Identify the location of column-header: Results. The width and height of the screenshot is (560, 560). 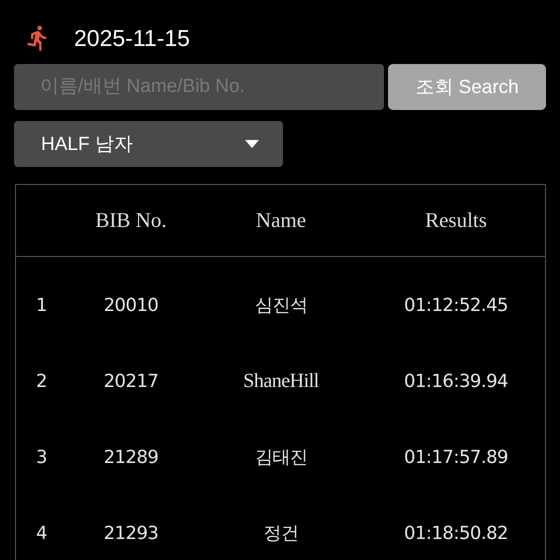
(456, 220).